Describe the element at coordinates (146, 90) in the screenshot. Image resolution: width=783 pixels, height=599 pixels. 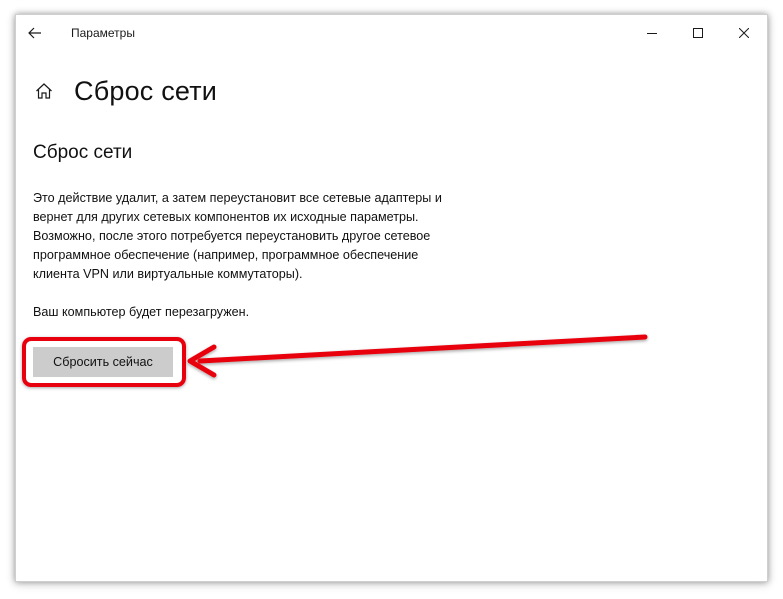
I see `page-title: Сброс сети` at that location.